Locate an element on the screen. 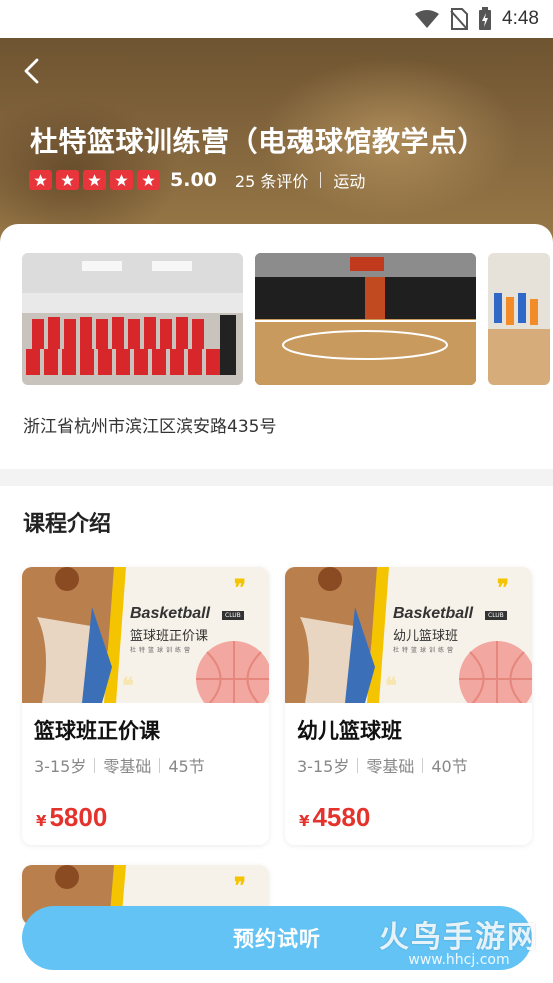  rating-score: 5.00 is located at coordinates (193, 180).